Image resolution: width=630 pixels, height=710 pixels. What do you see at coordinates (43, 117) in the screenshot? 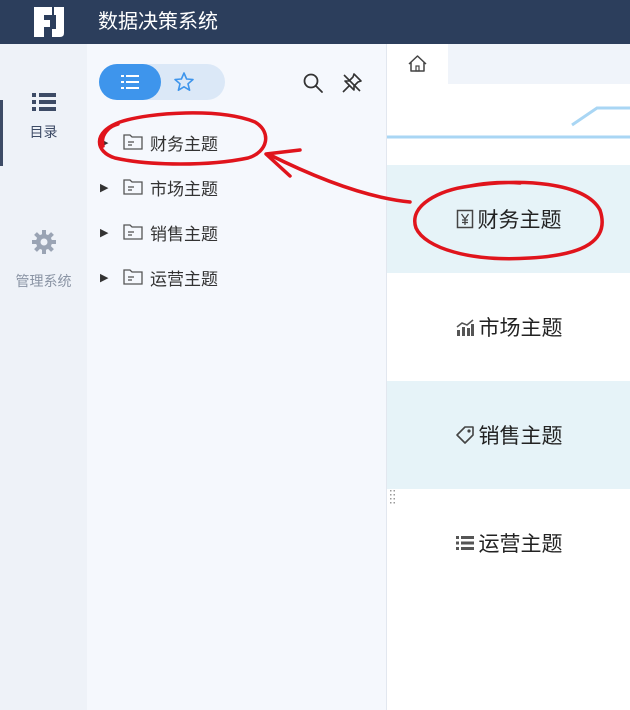
I see `nav-item-catalog: 目录` at bounding box center [43, 117].